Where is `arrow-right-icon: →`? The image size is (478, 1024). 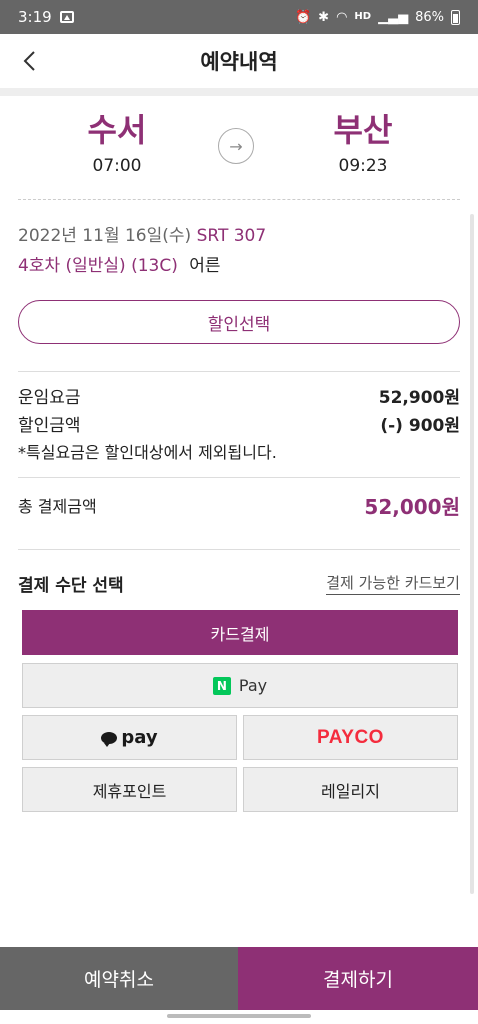 arrow-right-icon: → is located at coordinates (236, 146).